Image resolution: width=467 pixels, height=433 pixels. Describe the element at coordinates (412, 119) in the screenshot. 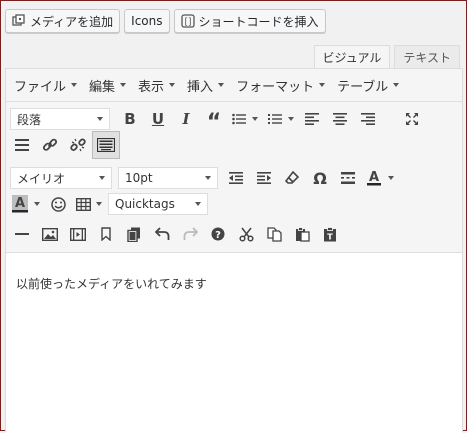

I see `fullscreen-button` at that location.